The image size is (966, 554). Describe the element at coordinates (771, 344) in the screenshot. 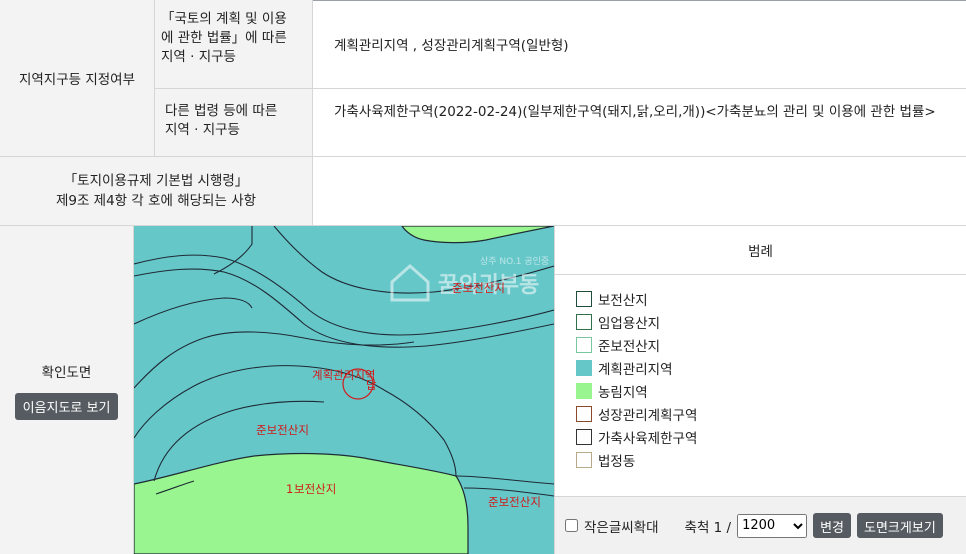

I see `legend-item: 준보전산지` at that location.